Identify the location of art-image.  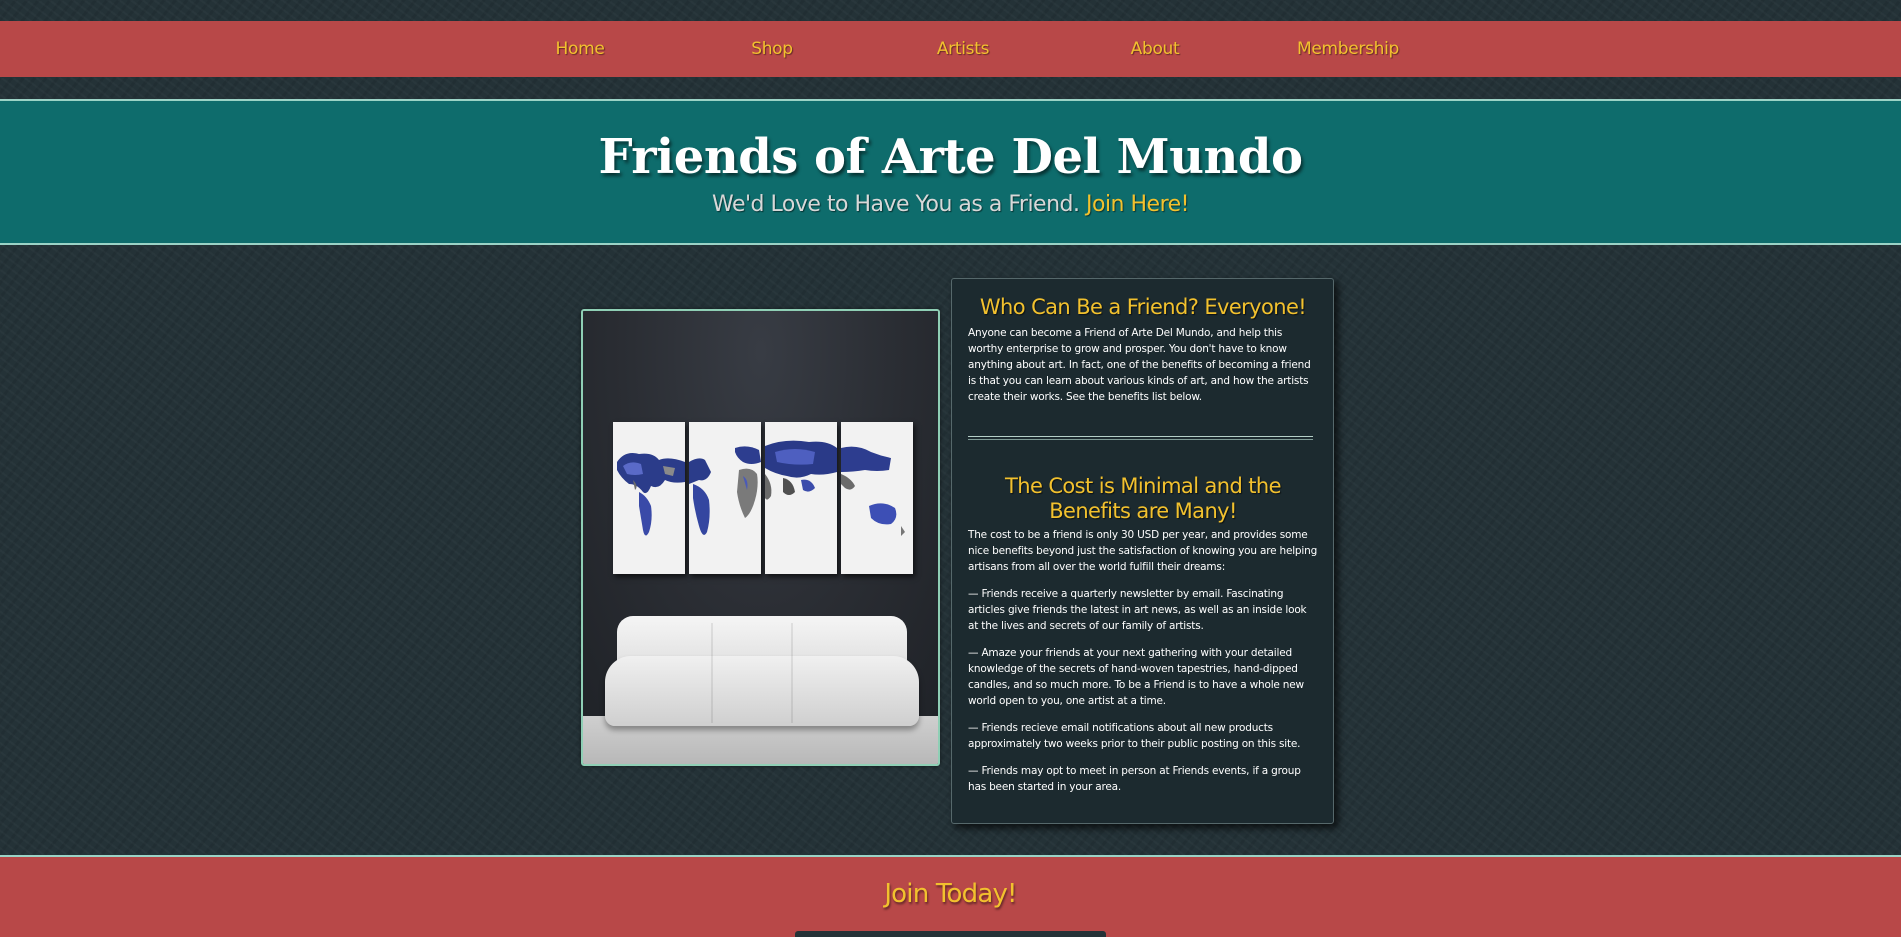
(760, 537).